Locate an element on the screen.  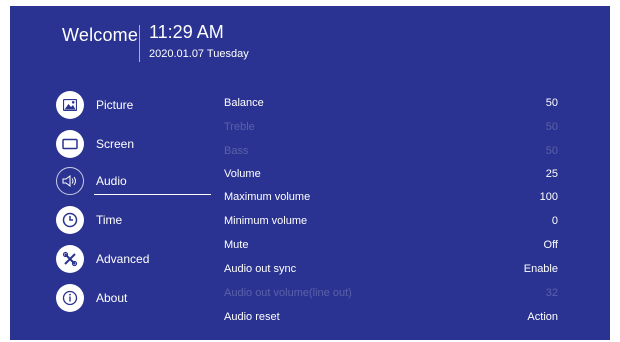
setting-value: 32 is located at coordinates (551, 293).